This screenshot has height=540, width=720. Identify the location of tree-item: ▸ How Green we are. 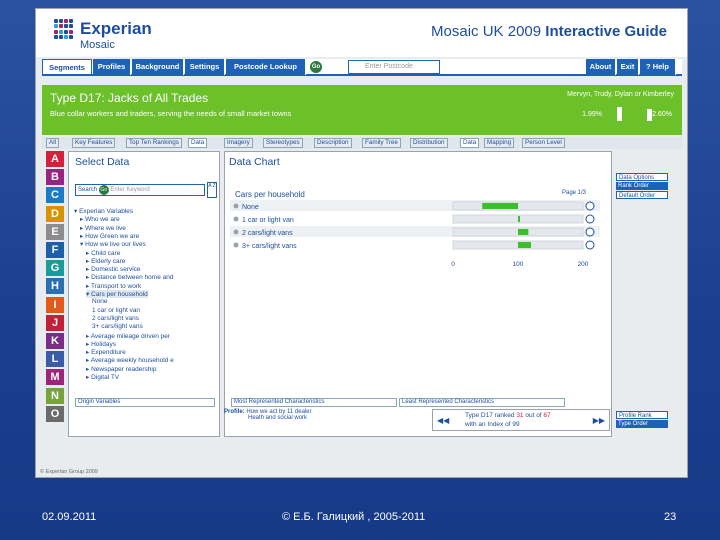
(109, 236).